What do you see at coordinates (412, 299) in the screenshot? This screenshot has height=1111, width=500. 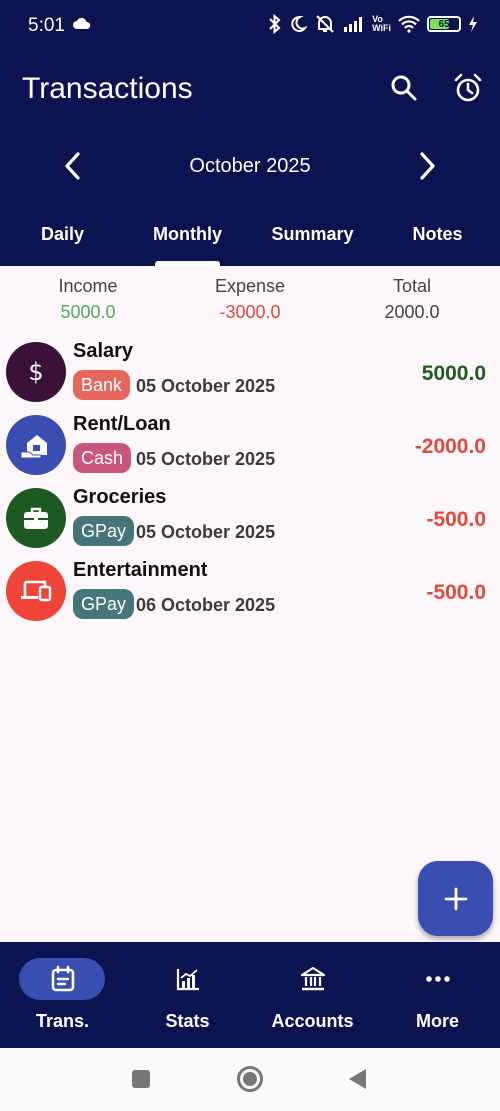 I see `total-summary: Total 2000.0` at bounding box center [412, 299].